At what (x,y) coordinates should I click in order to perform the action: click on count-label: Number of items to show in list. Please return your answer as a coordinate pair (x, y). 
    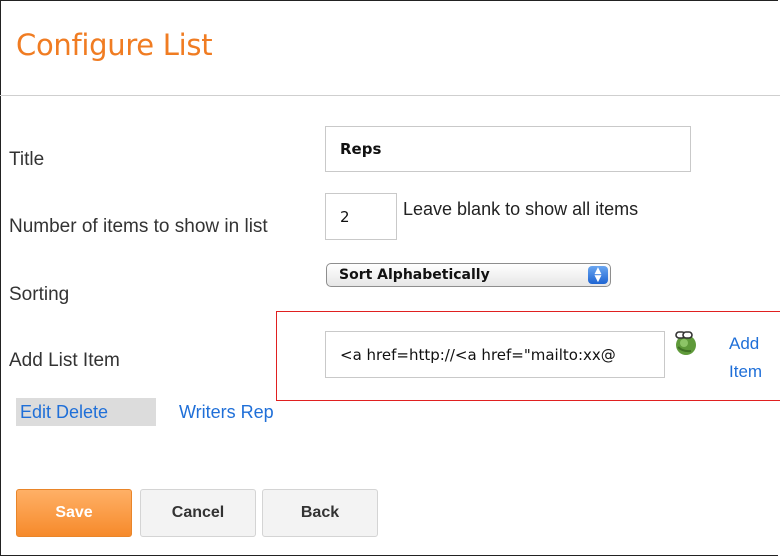
    Looking at the image, I should click on (138, 226).